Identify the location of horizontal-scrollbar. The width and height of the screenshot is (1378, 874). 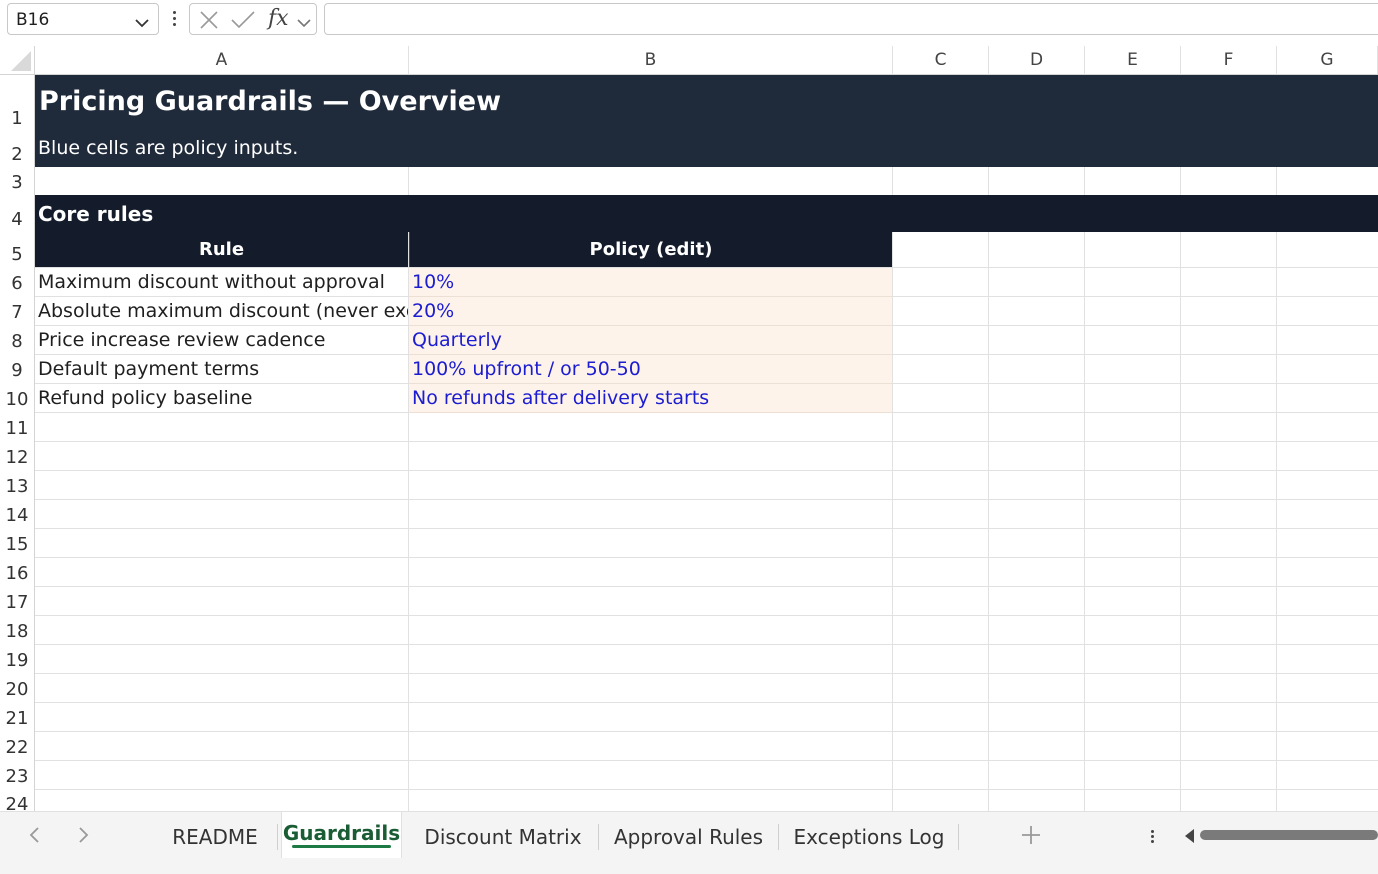
(1289, 835).